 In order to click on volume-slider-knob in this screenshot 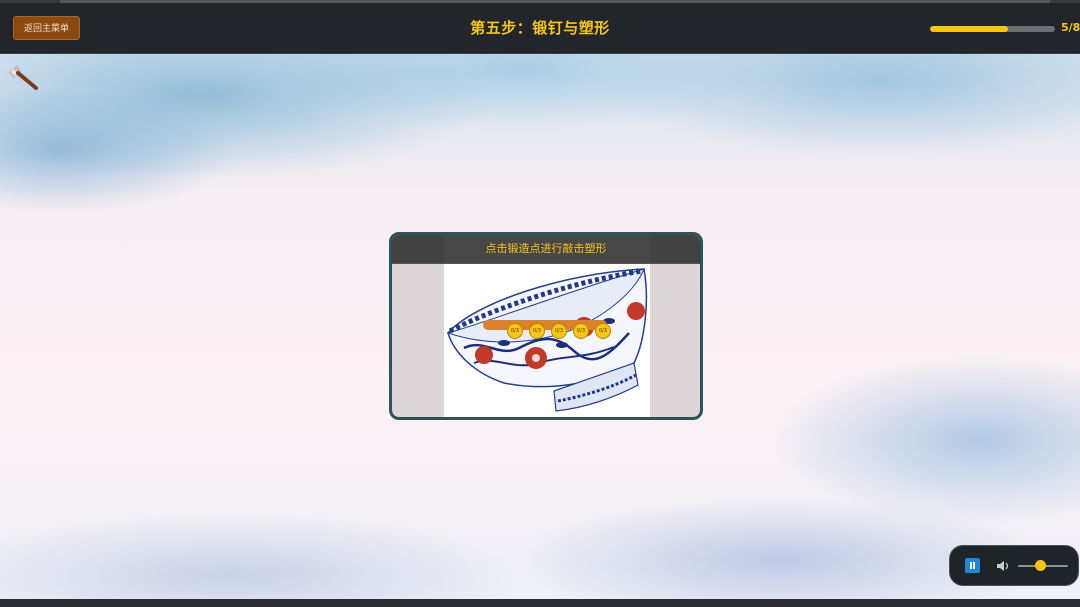, I will do `click(1040, 565)`.